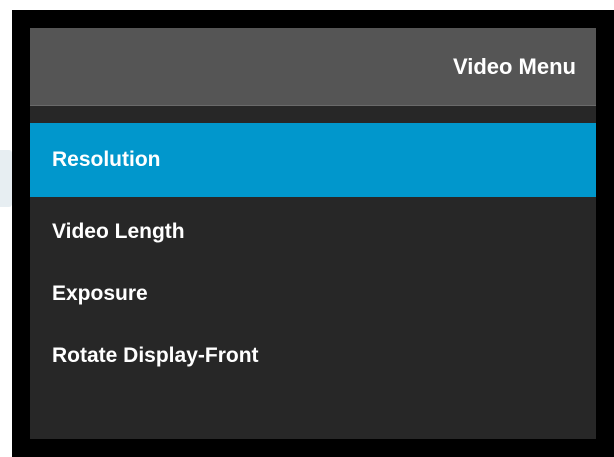 The width and height of the screenshot is (614, 457). Describe the element at coordinates (155, 355) in the screenshot. I see `menu-item-label: Rotate Display-Front` at that location.